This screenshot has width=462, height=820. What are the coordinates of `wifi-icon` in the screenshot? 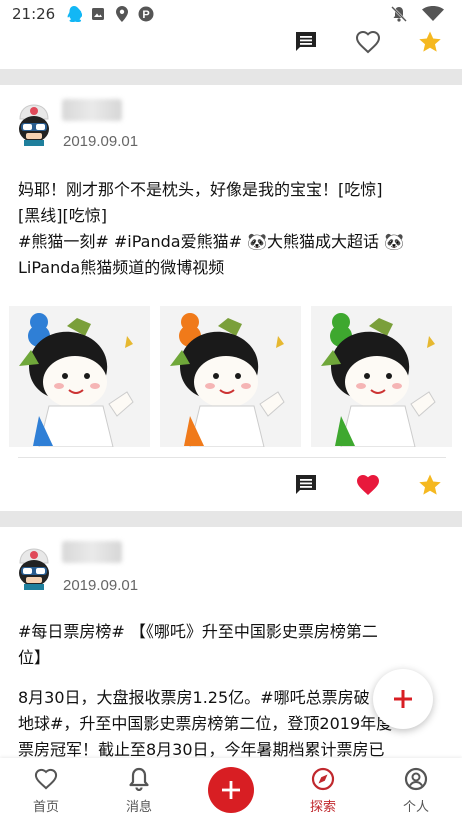 It's located at (433, 14).